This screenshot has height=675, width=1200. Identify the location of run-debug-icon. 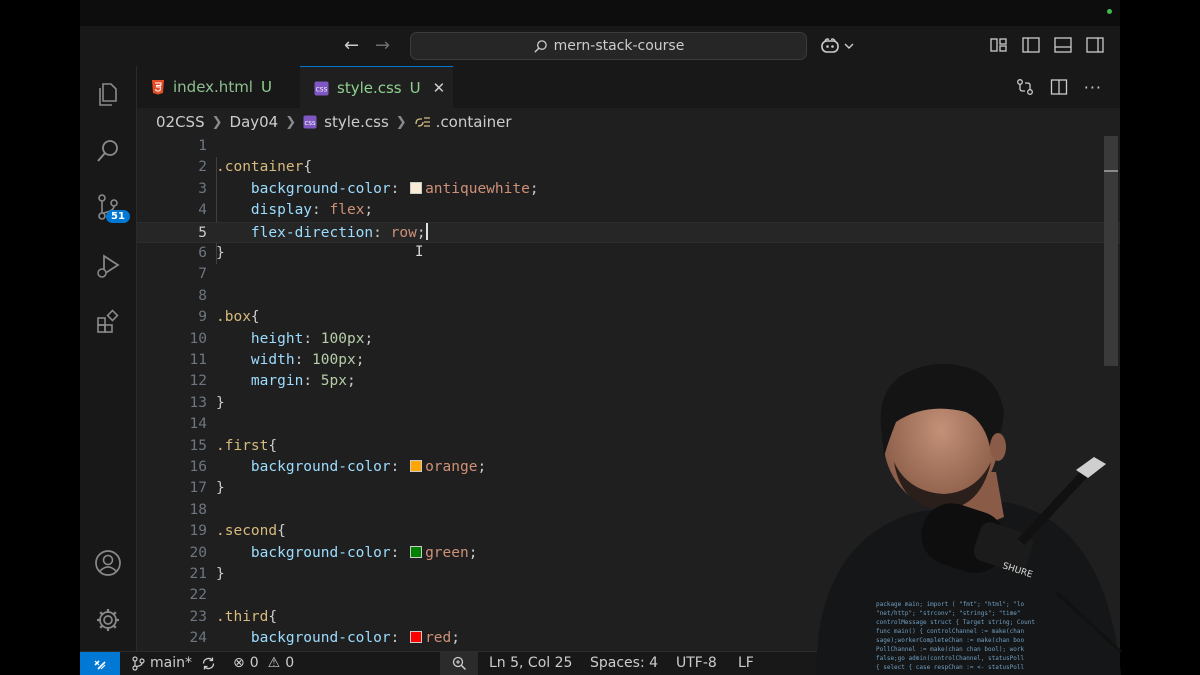
(108, 266).